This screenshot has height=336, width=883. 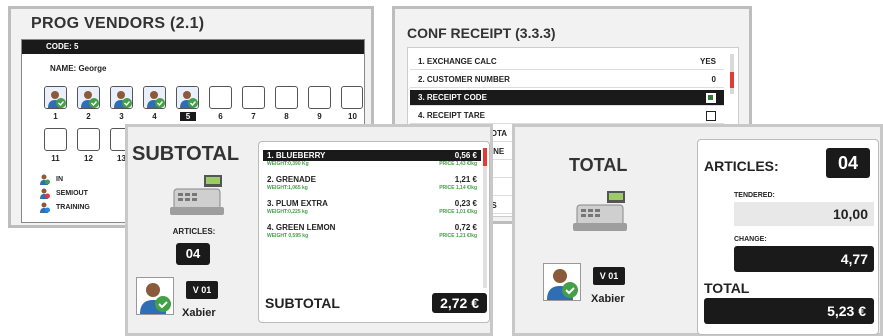 I want to click on receipt-tare-checkbox, so click(x=711, y=115).